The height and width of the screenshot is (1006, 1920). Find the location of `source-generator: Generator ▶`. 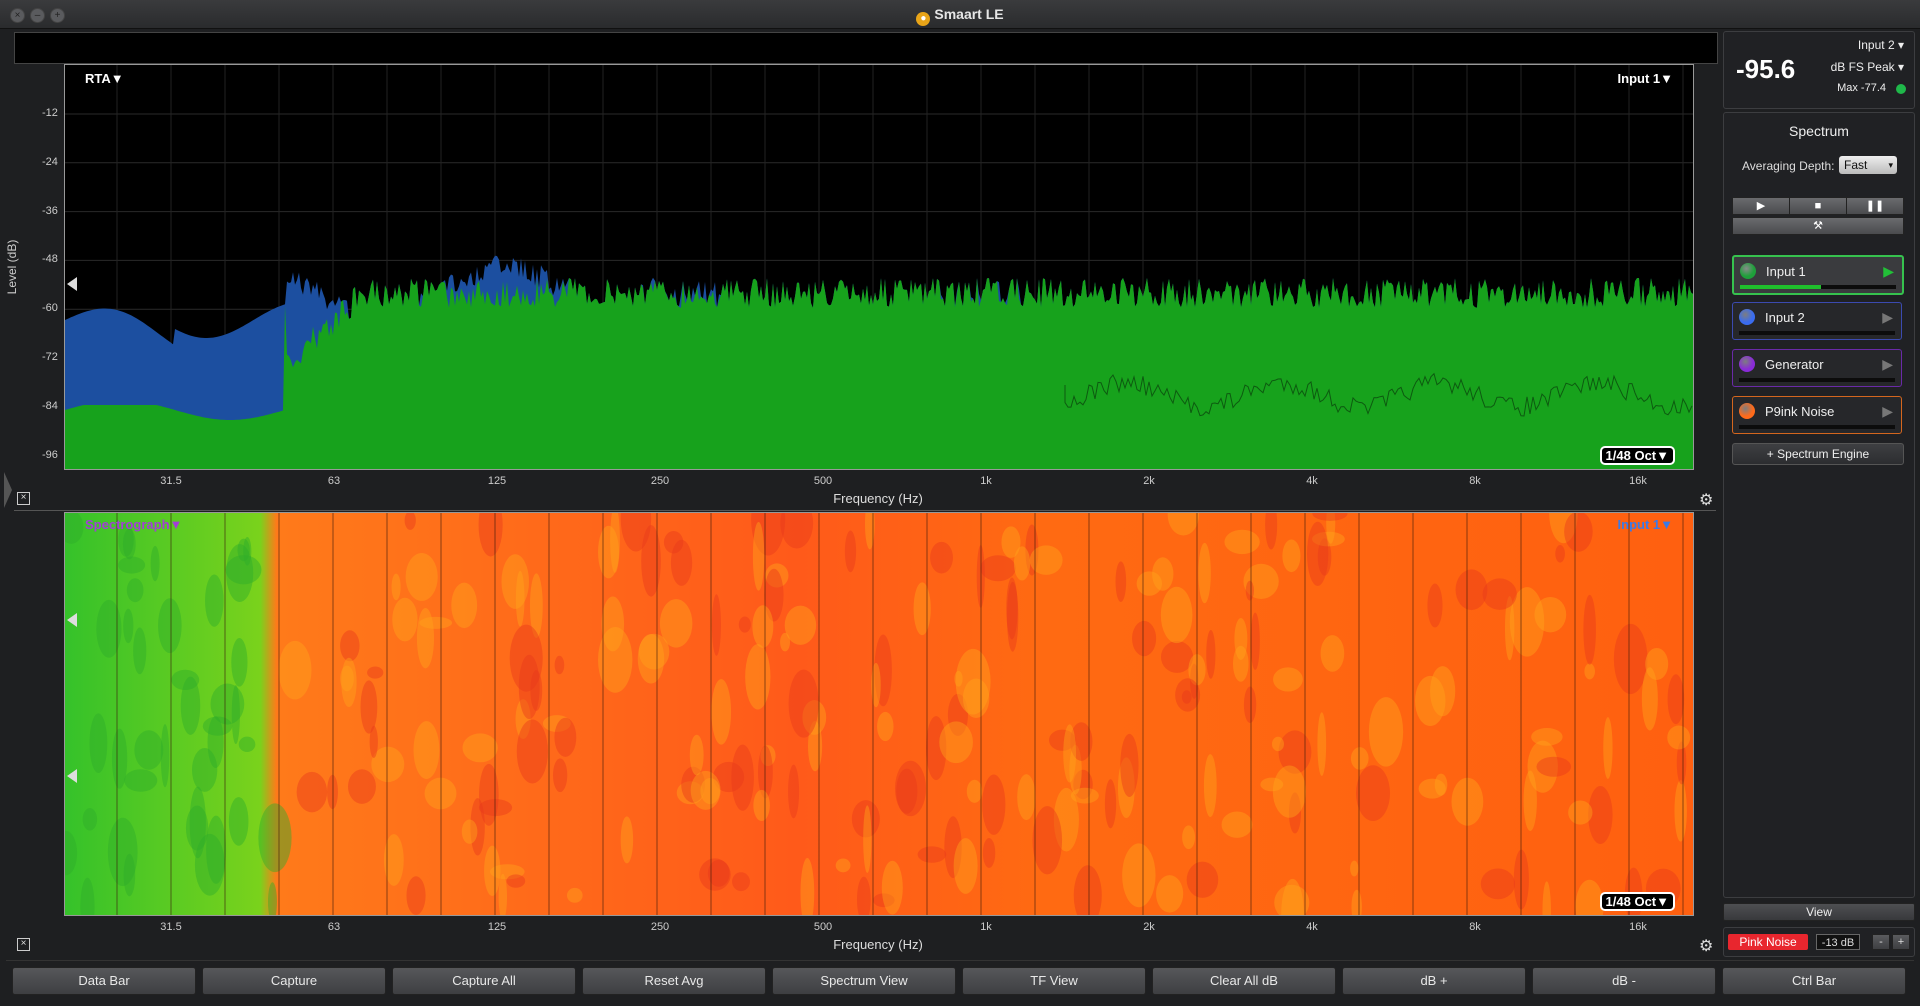

source-generator: Generator ▶ is located at coordinates (1817, 368).